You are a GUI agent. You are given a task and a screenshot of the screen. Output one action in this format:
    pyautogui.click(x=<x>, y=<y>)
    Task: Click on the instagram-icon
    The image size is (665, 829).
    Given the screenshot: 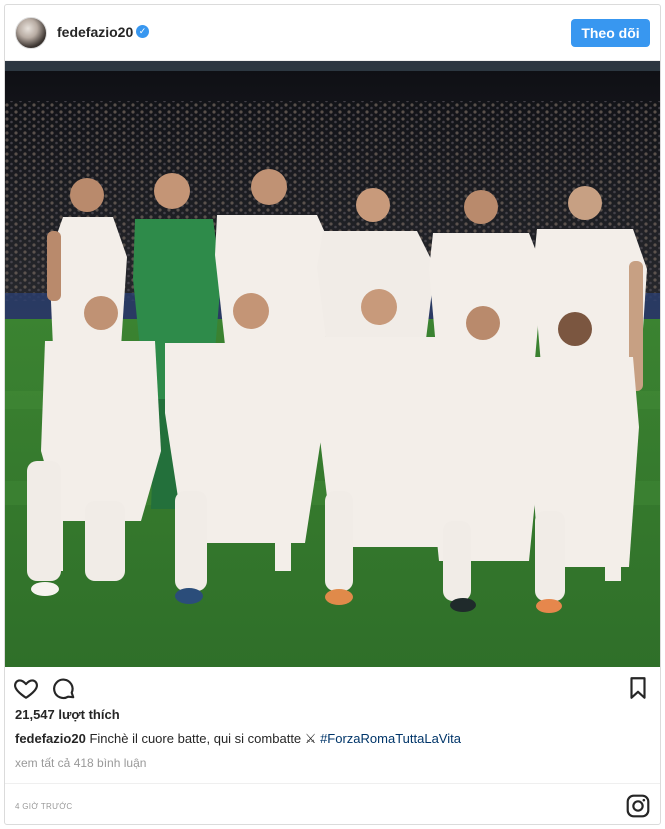 What is the action you would take?
    pyautogui.click(x=638, y=806)
    